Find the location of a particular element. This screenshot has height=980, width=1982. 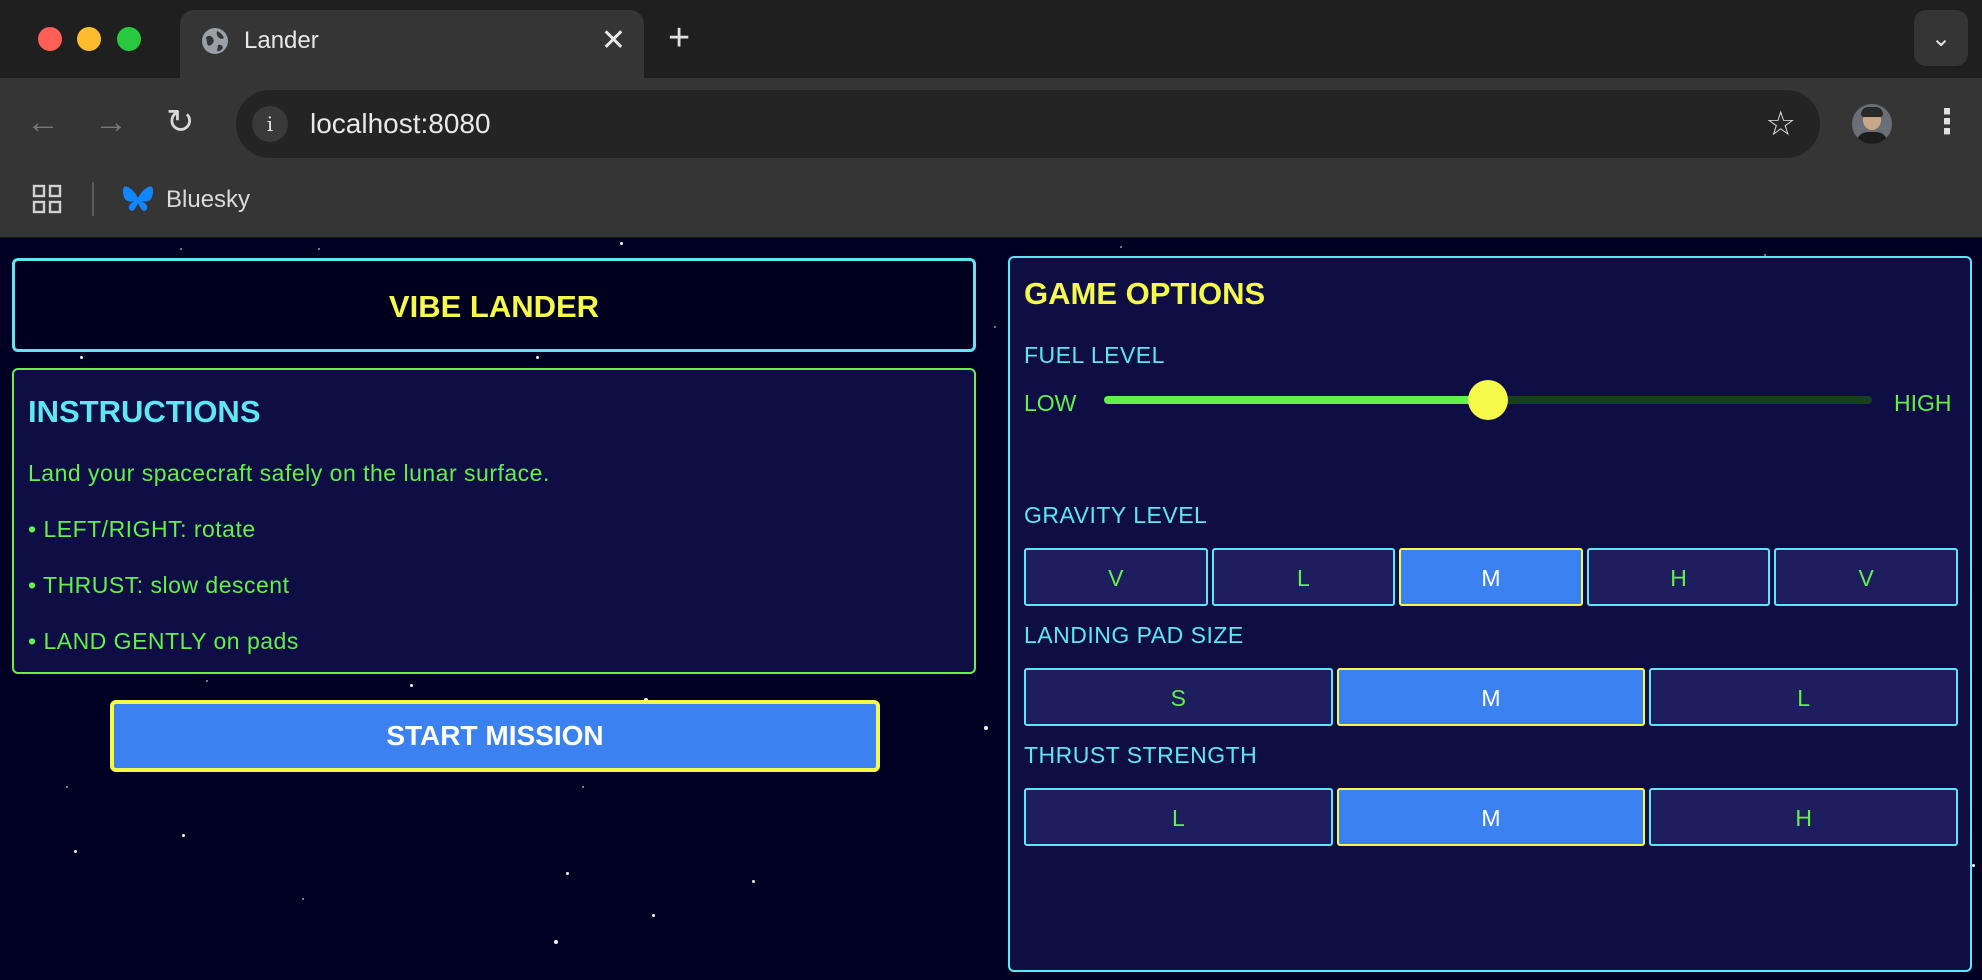

fuel-low-label: LOW is located at coordinates (1050, 403).